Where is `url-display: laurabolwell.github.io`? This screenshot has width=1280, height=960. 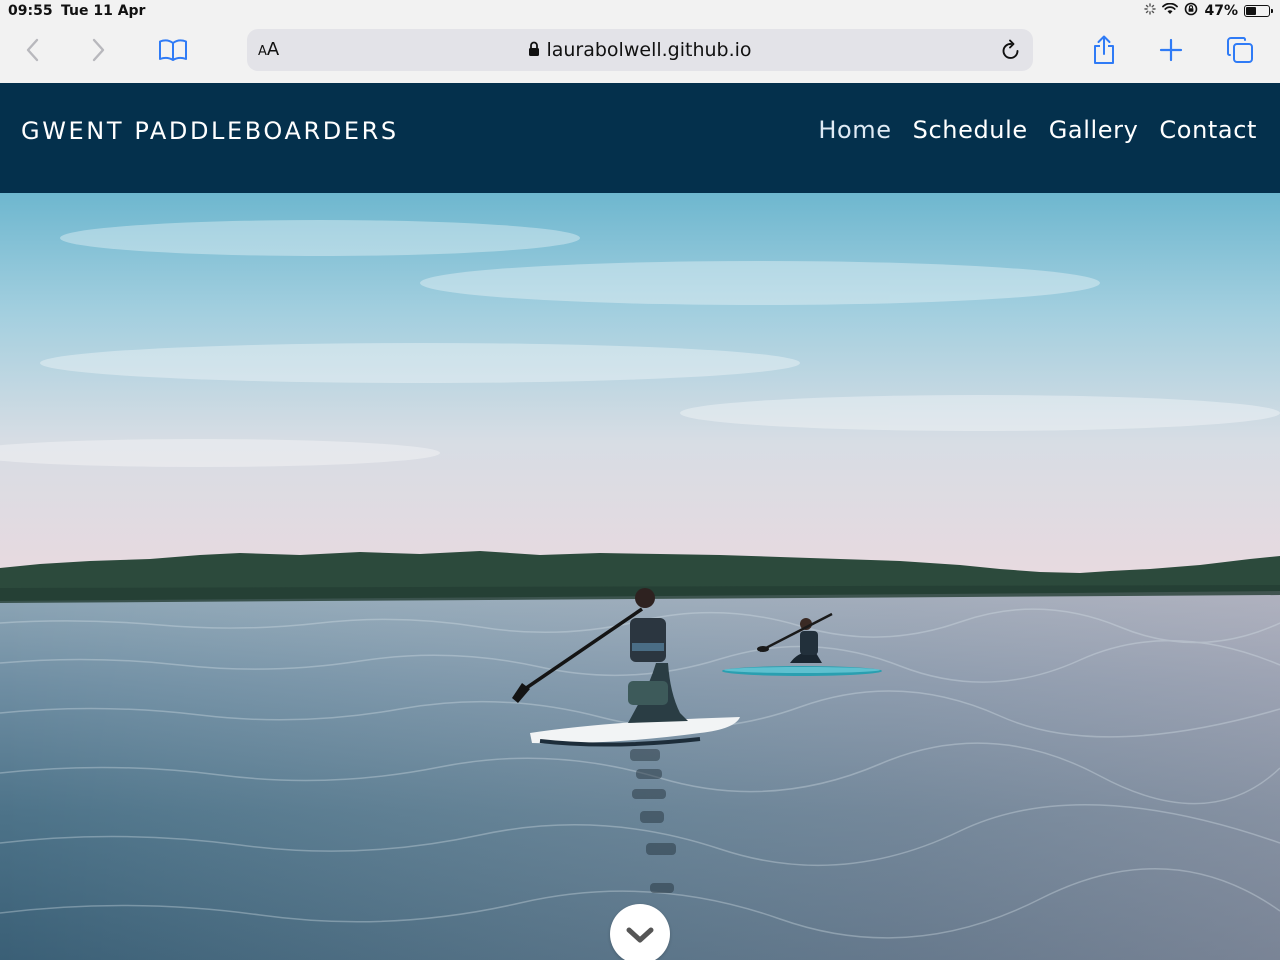
url-display: laurabolwell.github.io is located at coordinates (640, 50).